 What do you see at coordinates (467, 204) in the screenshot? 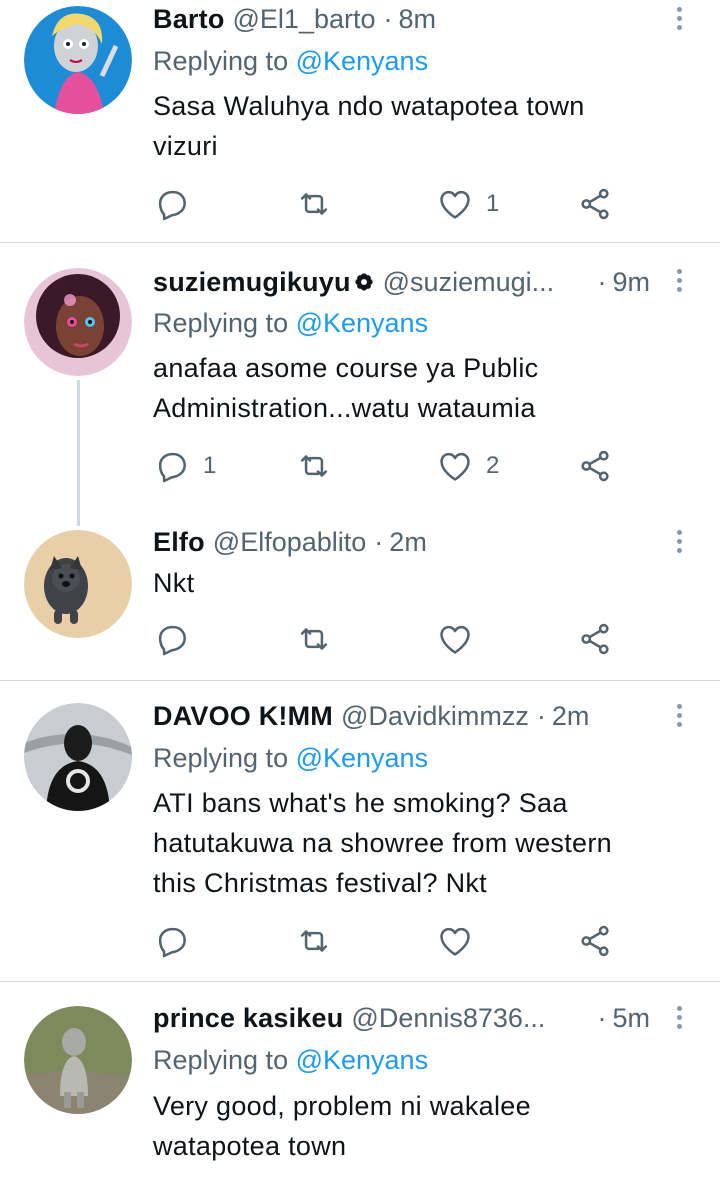
I see `like-button: 1` at bounding box center [467, 204].